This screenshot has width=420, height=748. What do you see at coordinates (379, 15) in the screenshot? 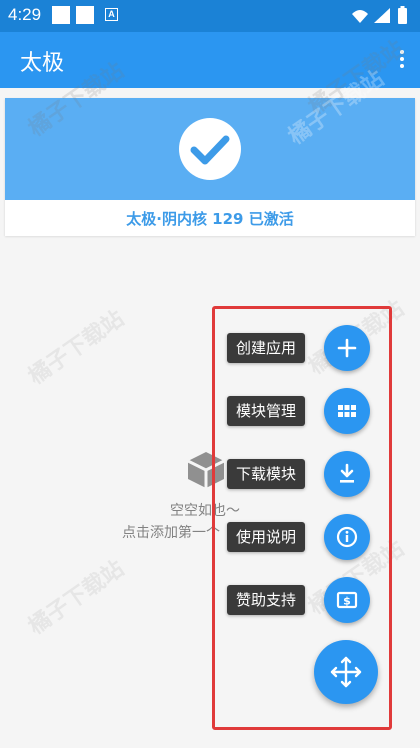
I see `system-status-icons` at bounding box center [379, 15].